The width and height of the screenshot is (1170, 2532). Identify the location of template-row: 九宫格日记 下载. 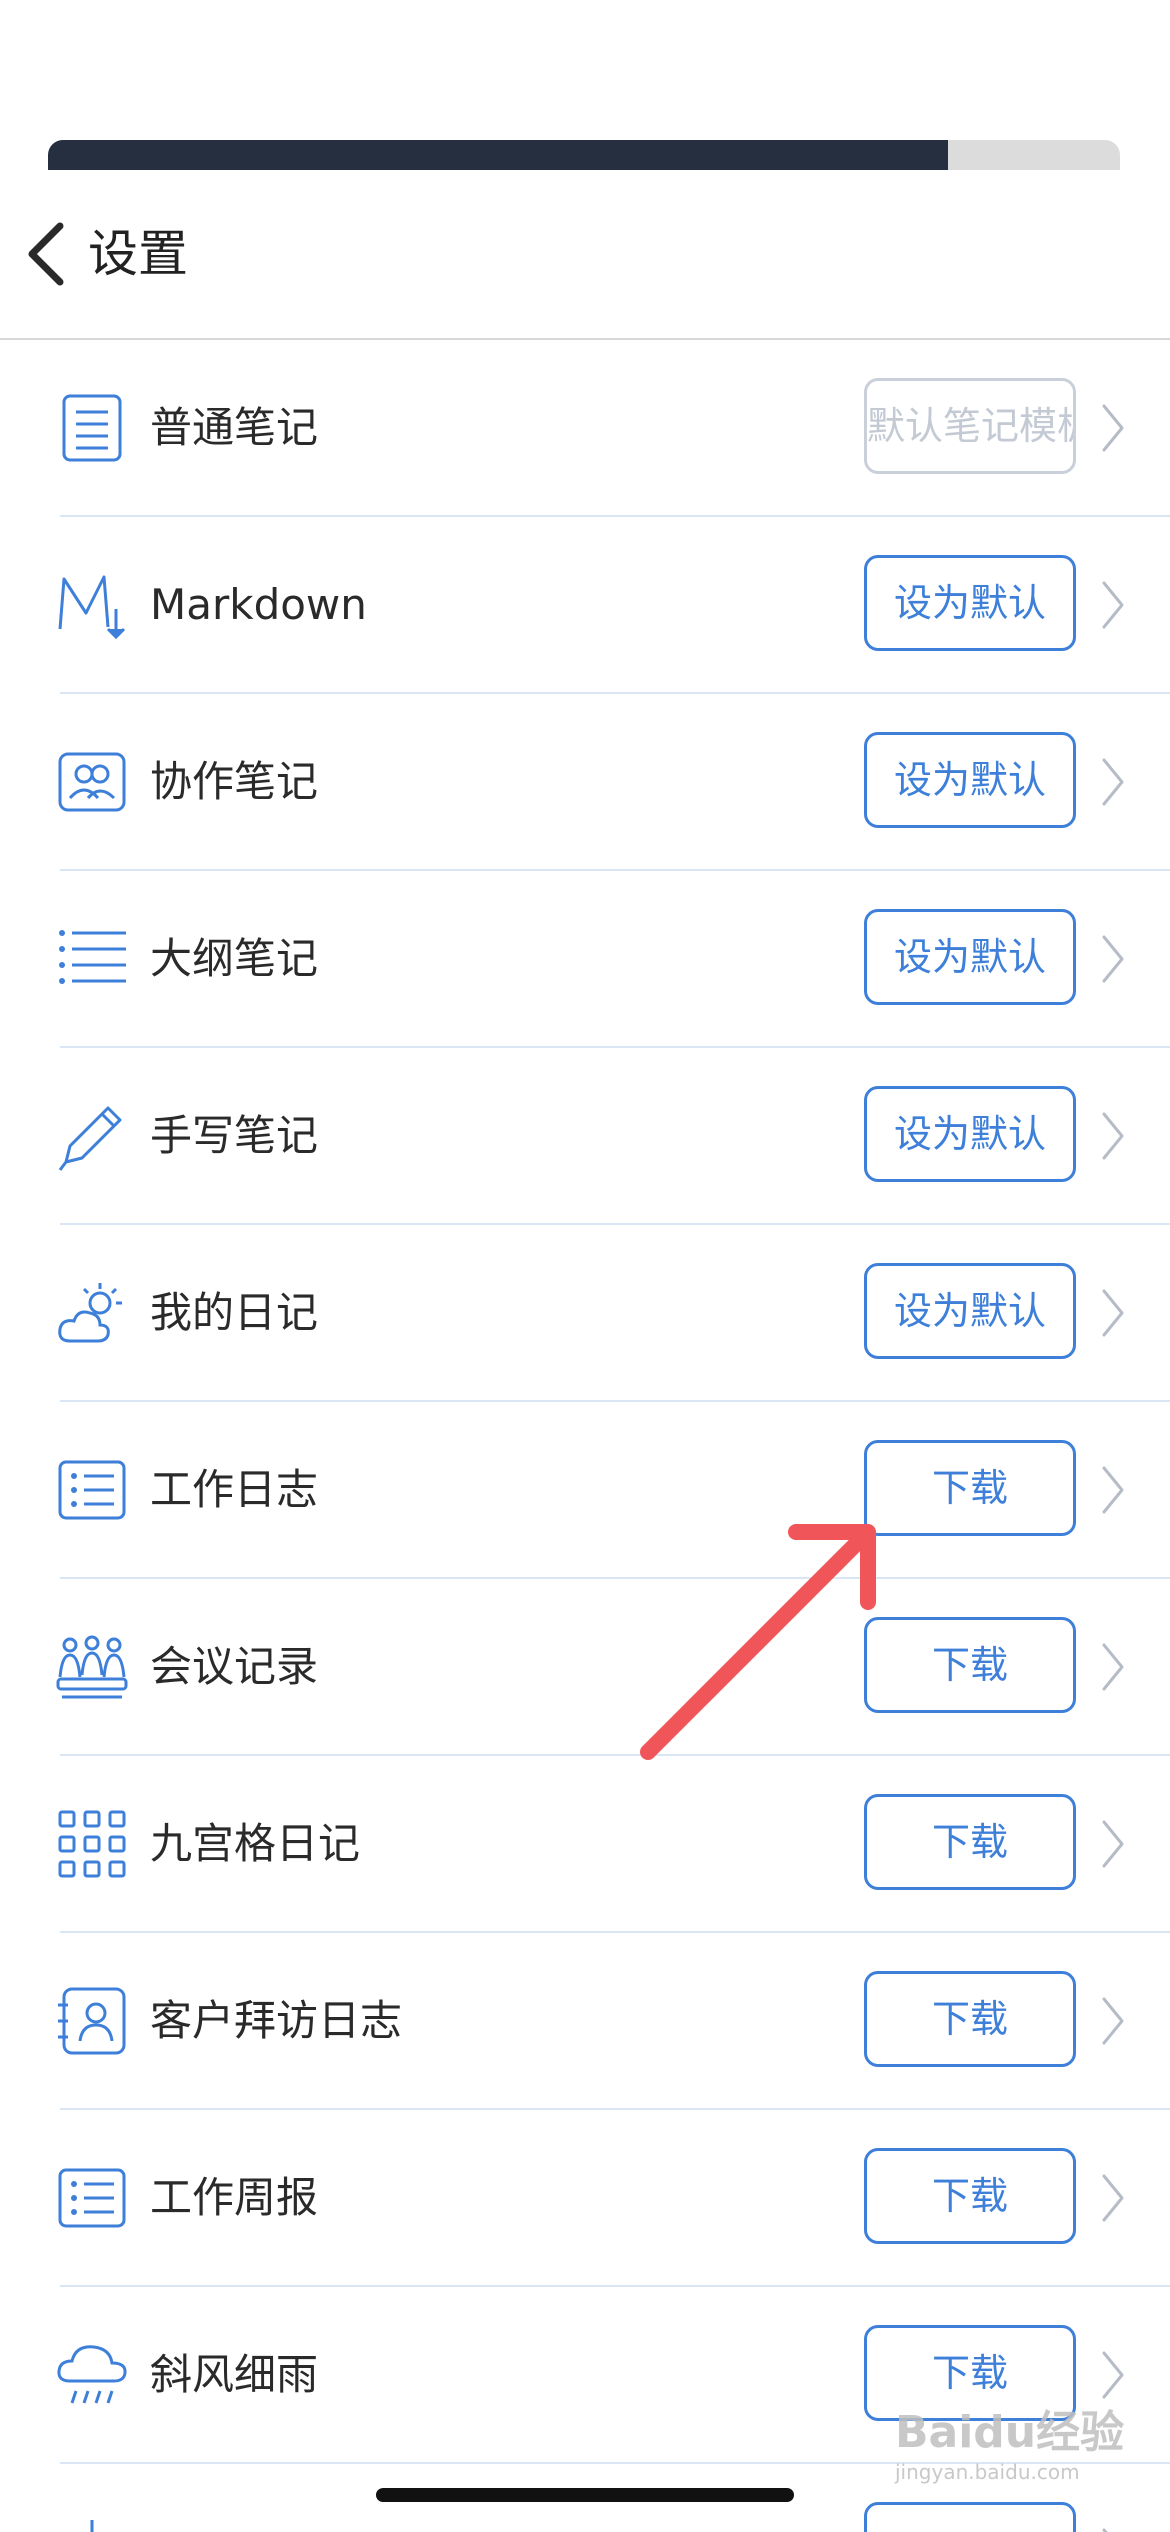
(585, 1844).